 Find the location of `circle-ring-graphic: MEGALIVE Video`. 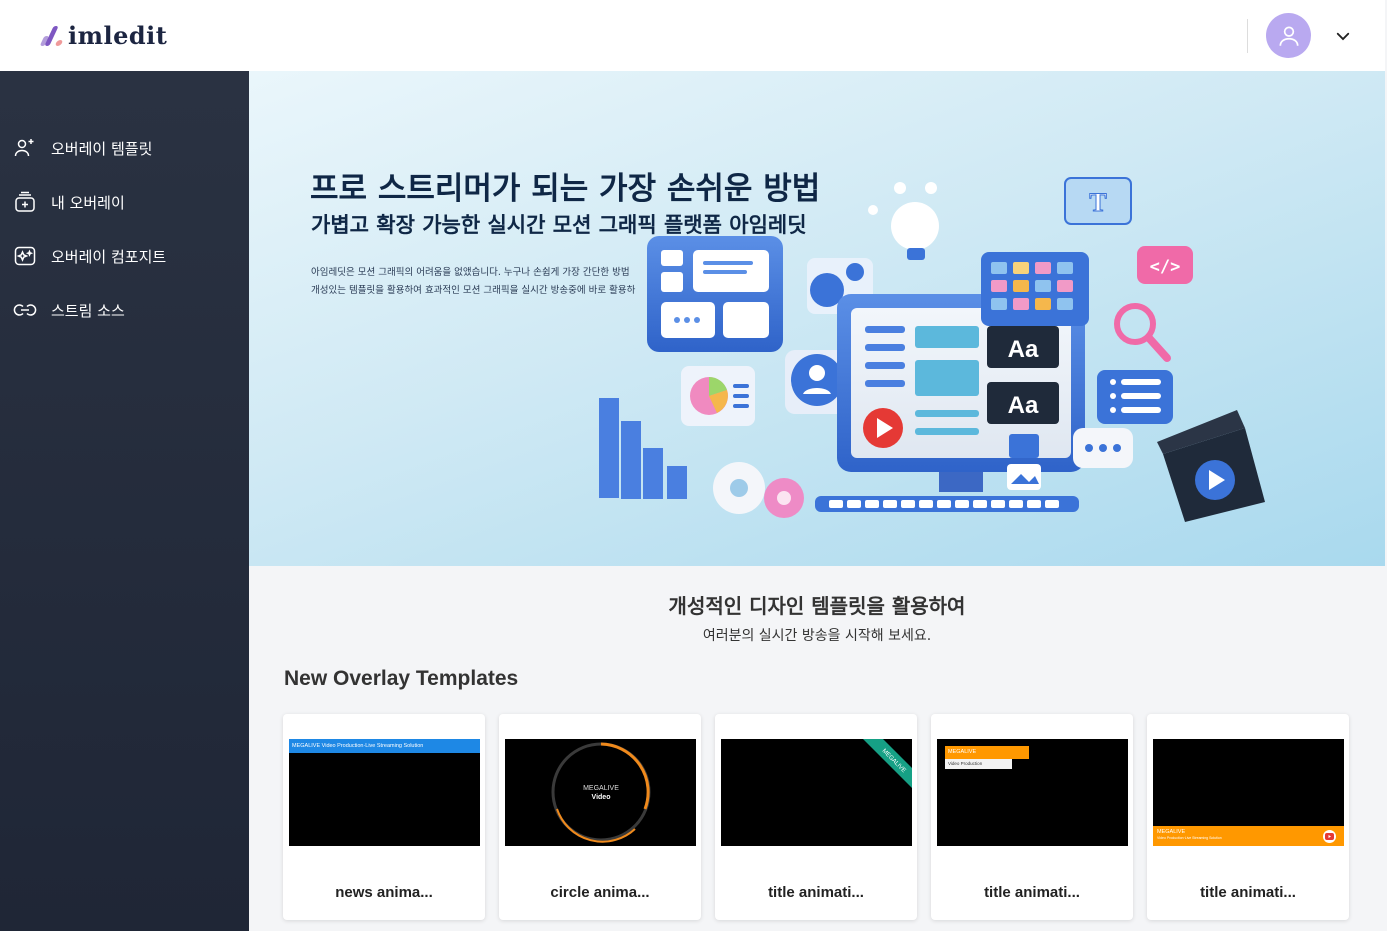

circle-ring-graphic: MEGALIVE Video is located at coordinates (601, 792).